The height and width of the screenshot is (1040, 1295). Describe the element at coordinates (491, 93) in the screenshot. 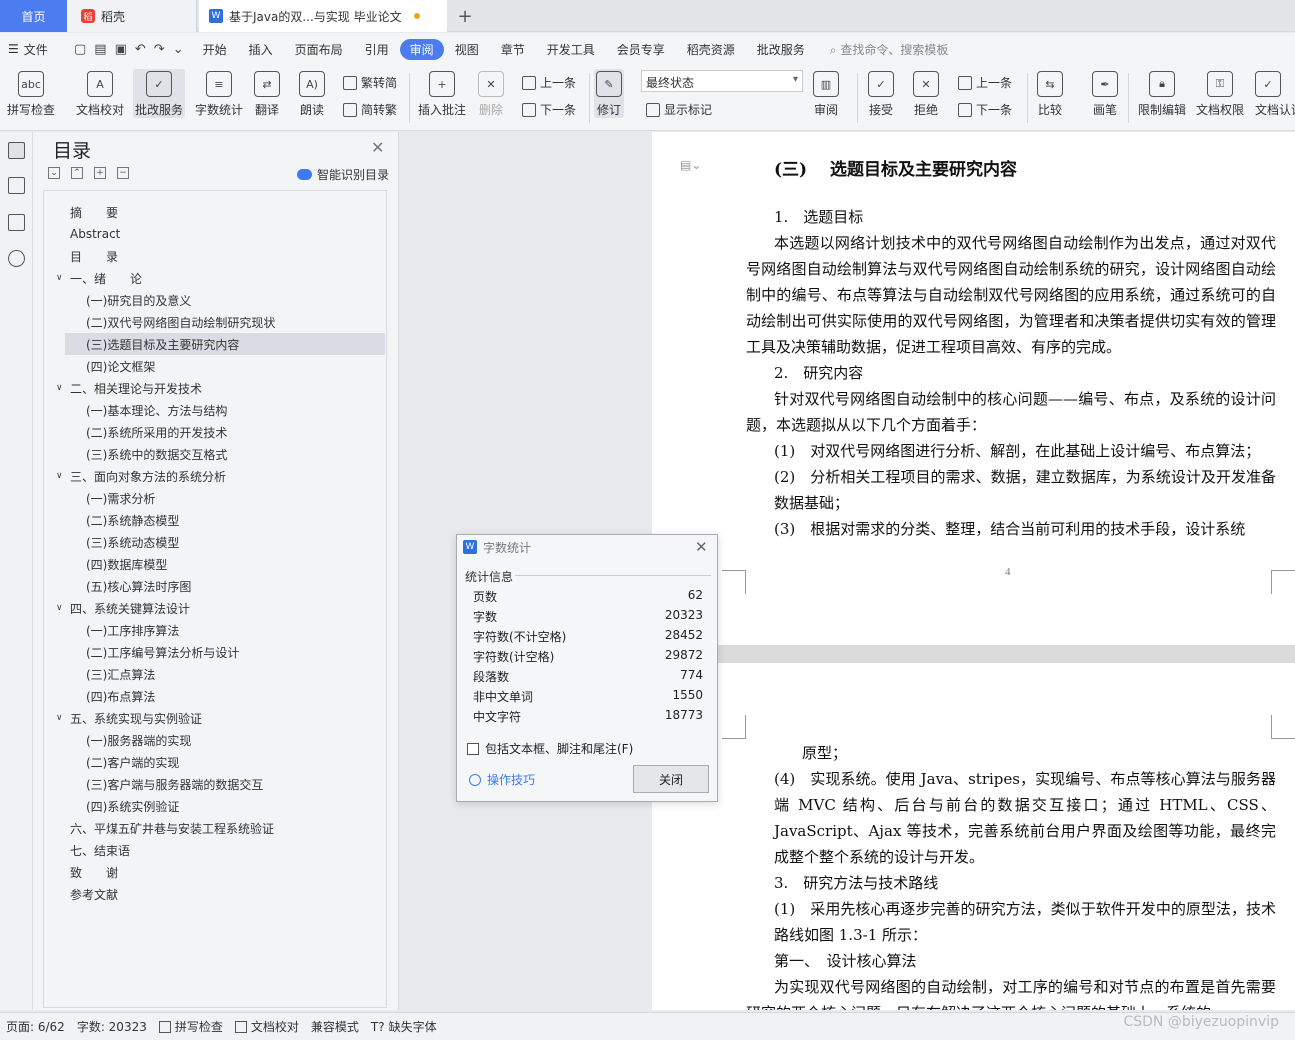

I see `delete-comment-button: ✕ 删除` at that location.